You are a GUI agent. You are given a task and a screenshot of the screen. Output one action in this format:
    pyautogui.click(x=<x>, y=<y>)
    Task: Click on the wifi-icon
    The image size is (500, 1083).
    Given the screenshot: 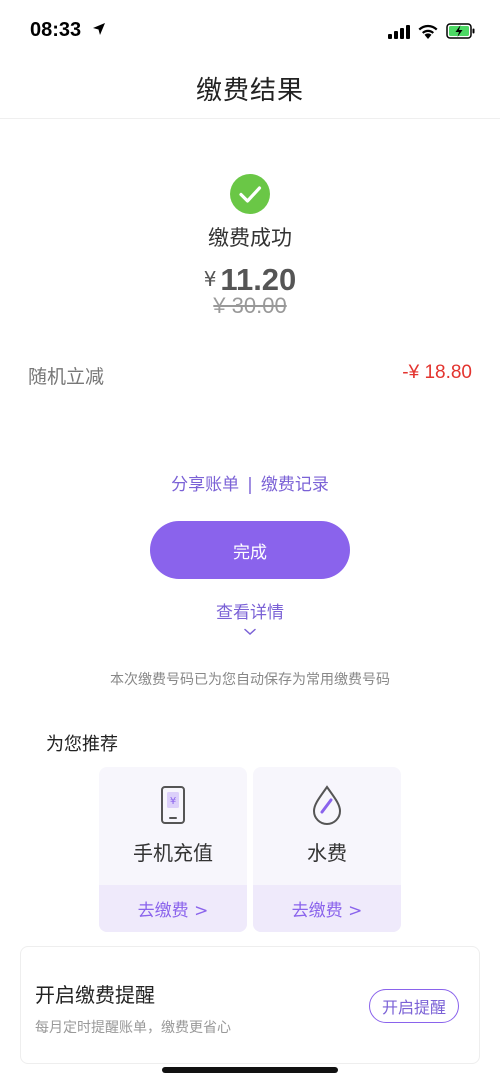 What is the action you would take?
    pyautogui.click(x=428, y=31)
    